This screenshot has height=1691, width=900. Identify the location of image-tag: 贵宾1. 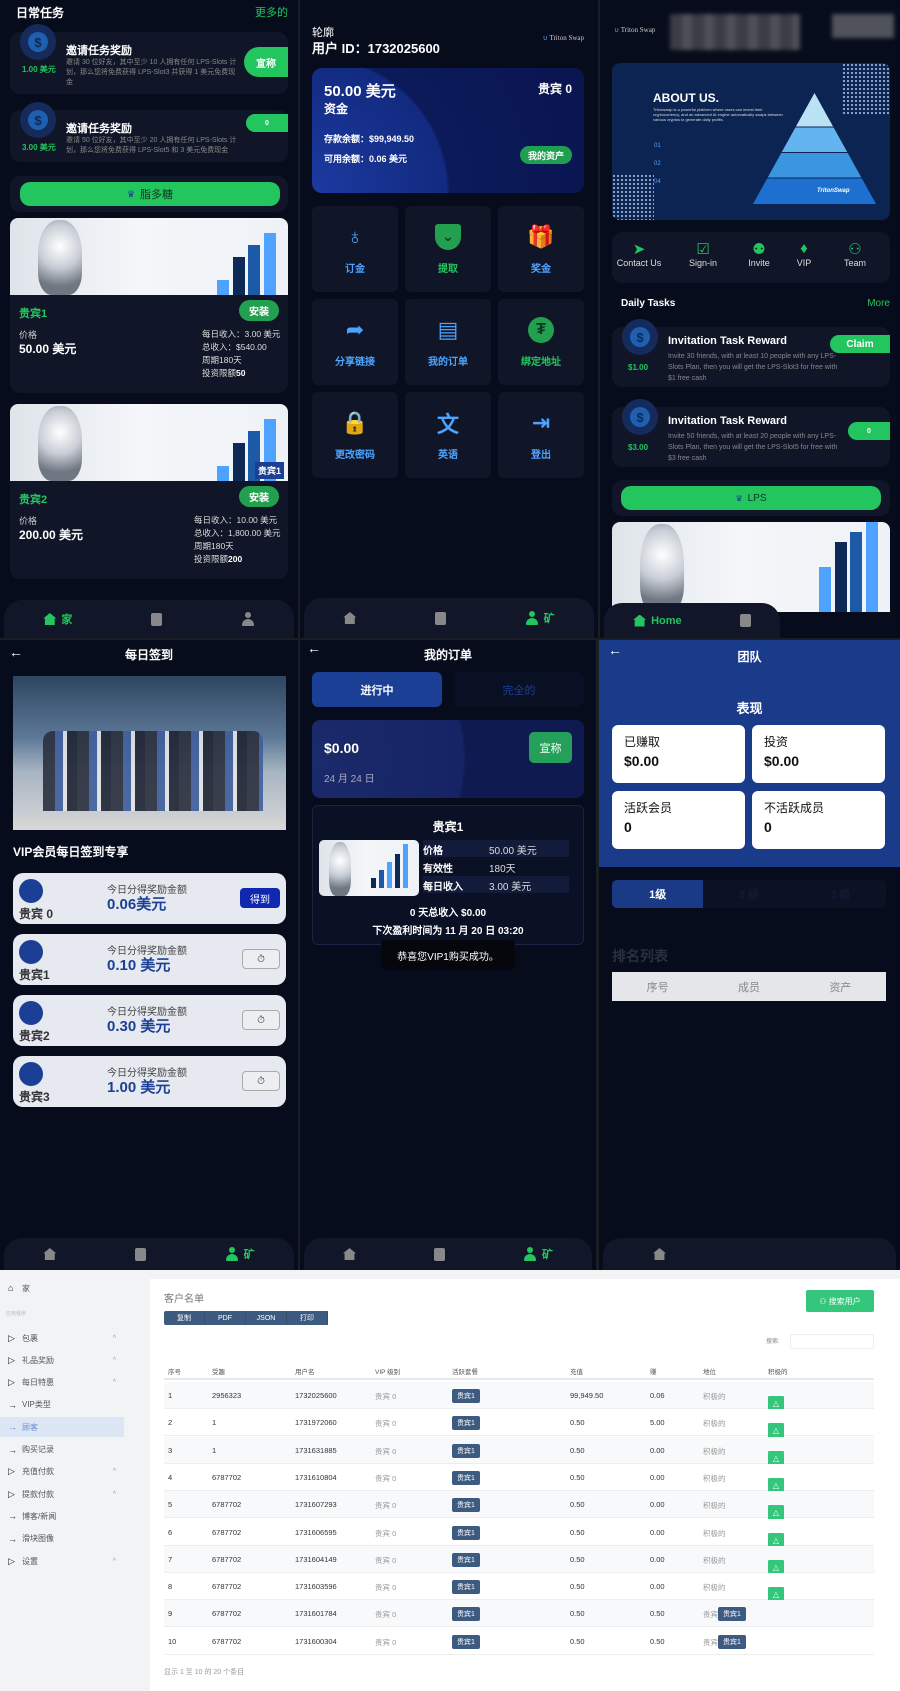
(269, 470).